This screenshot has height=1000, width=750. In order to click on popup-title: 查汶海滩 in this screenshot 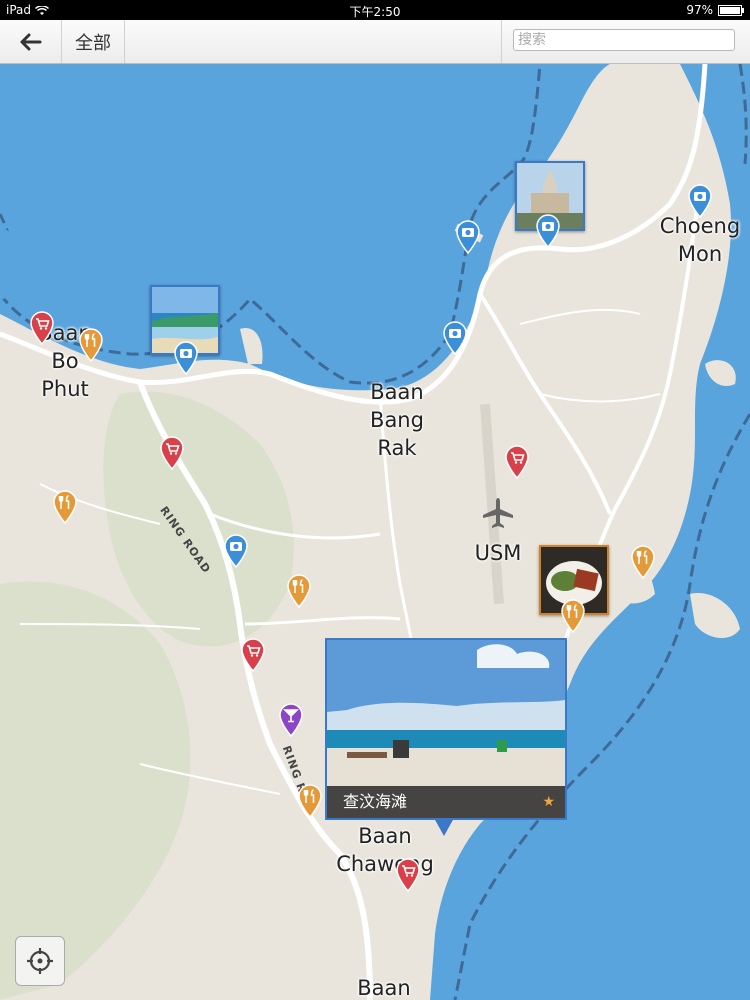, I will do `click(446, 802)`.